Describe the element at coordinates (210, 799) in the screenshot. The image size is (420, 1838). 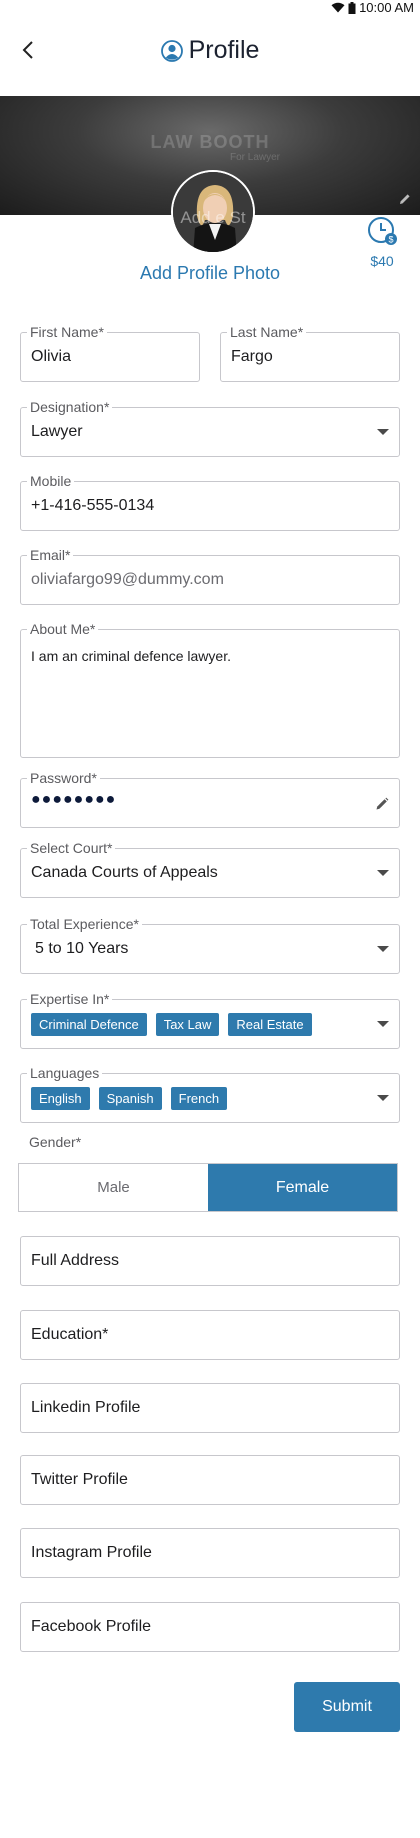
I see `password-field: Password* ●●●●●●●●` at that location.